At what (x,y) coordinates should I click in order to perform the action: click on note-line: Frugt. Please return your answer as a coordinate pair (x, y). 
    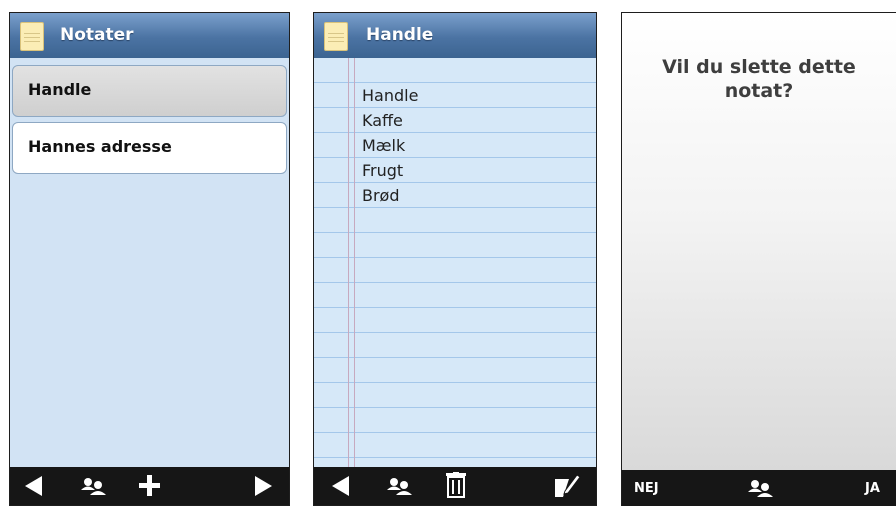
    Looking at the image, I should click on (383, 170).